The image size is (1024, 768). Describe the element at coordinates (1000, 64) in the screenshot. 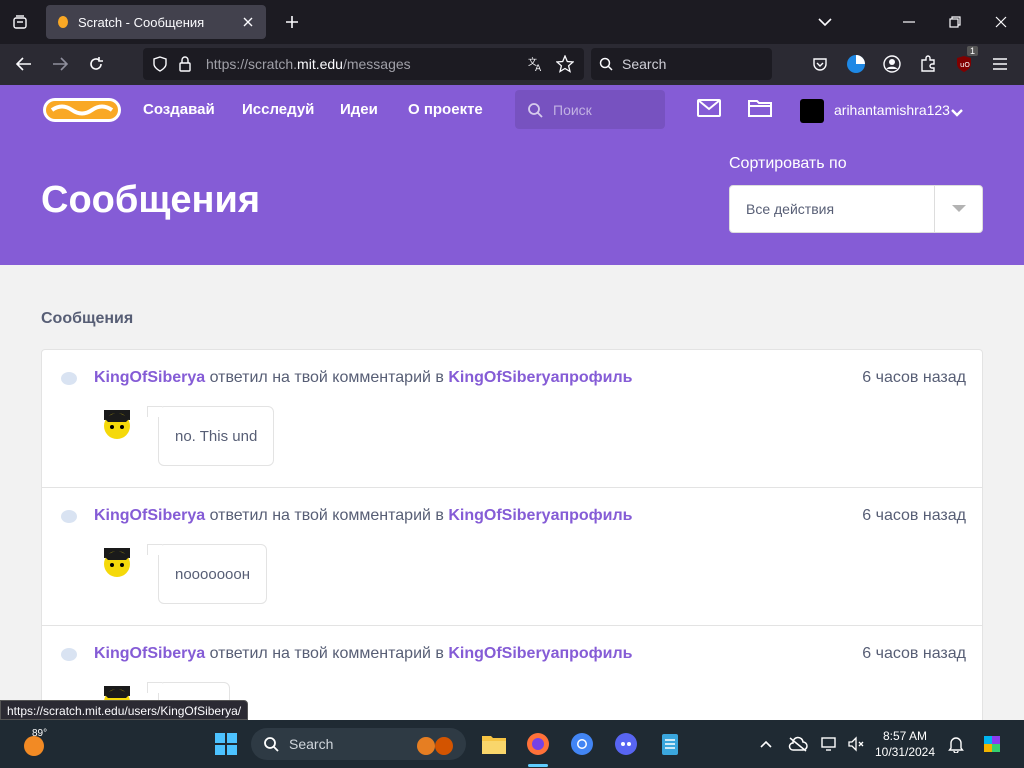

I see `menu-icon` at that location.